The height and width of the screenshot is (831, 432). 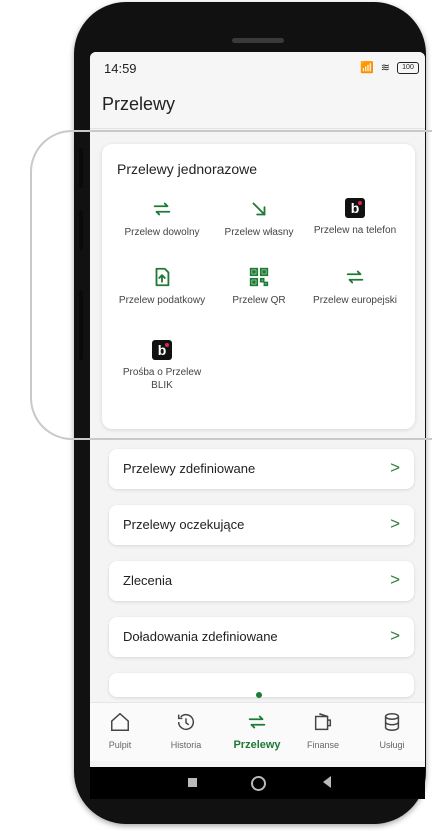 What do you see at coordinates (259, 232) in the screenshot?
I see `tile-label: Przelew własny` at bounding box center [259, 232].